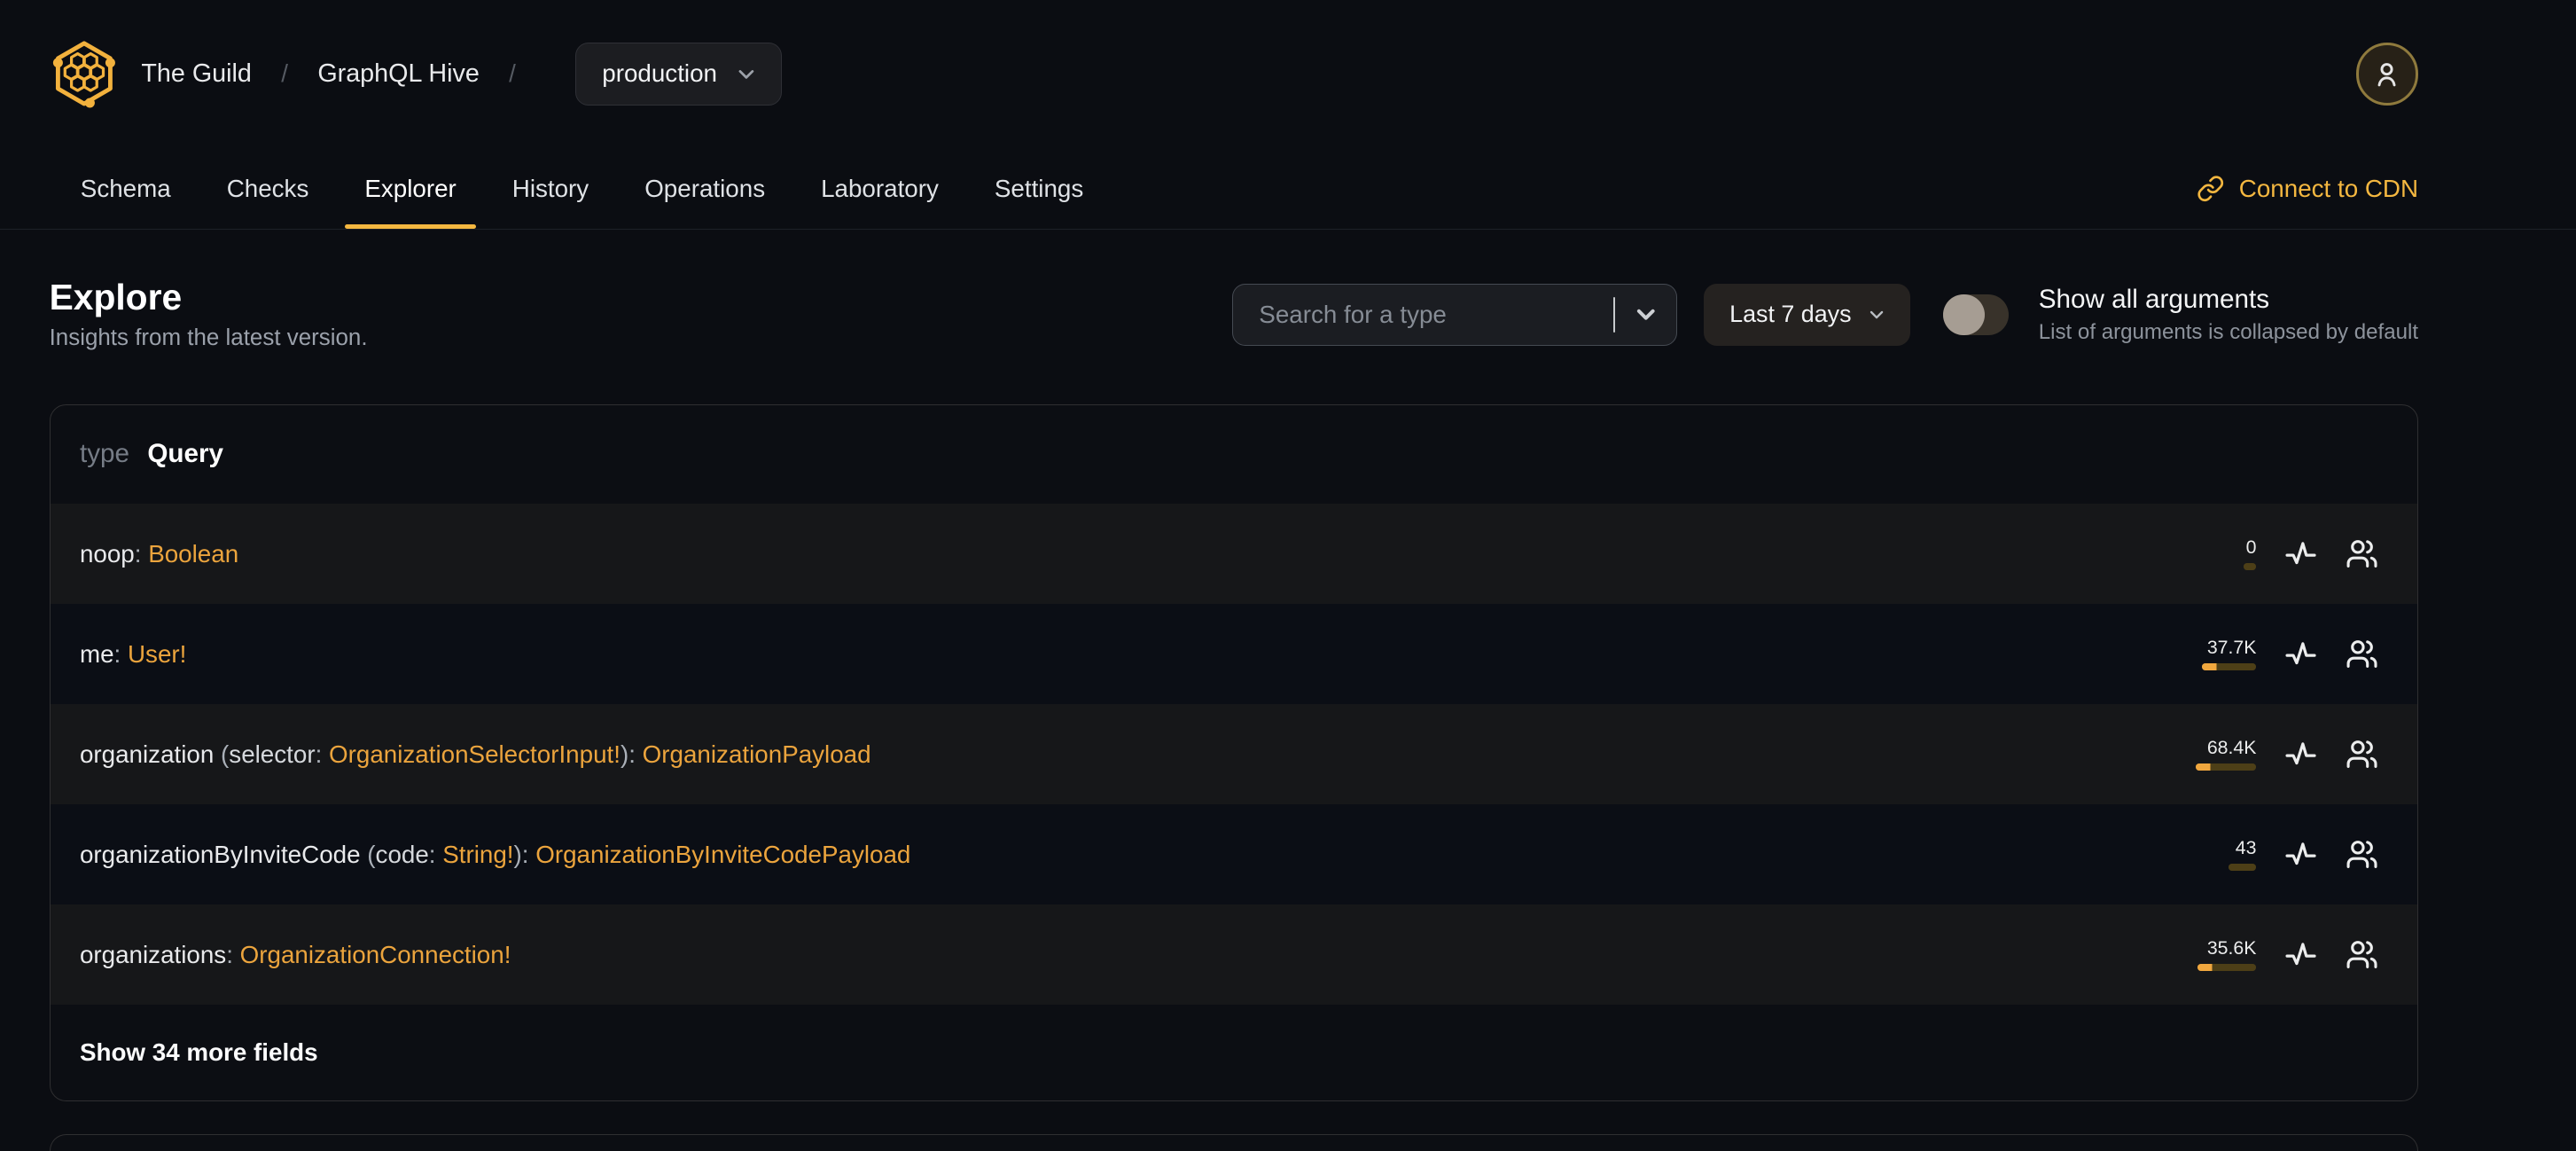 The height and width of the screenshot is (1151, 2576). What do you see at coordinates (185, 454) in the screenshot?
I see `type-name: Query` at bounding box center [185, 454].